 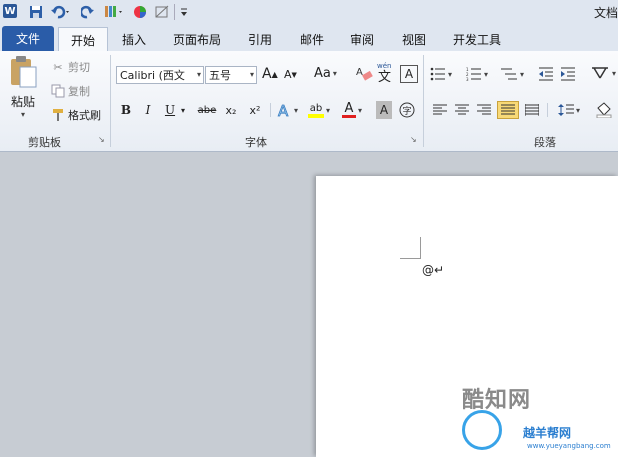 What do you see at coordinates (83, 39) in the screenshot?
I see `tab-home: 开始` at bounding box center [83, 39].